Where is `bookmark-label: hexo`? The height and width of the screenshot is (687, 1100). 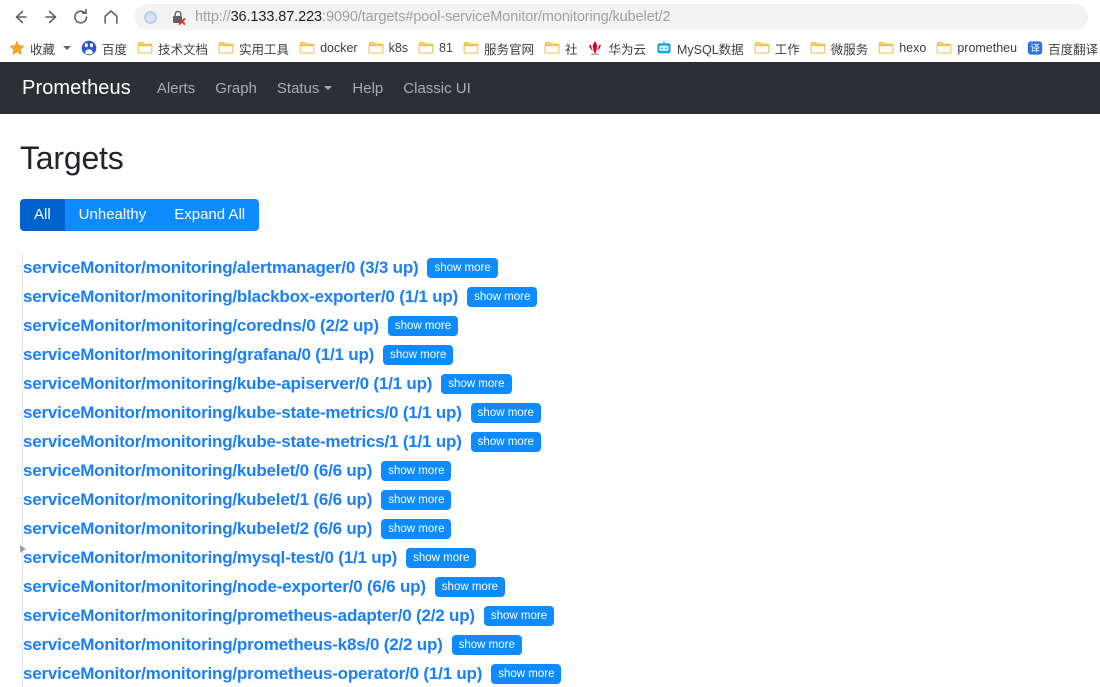 bookmark-label: hexo is located at coordinates (913, 48).